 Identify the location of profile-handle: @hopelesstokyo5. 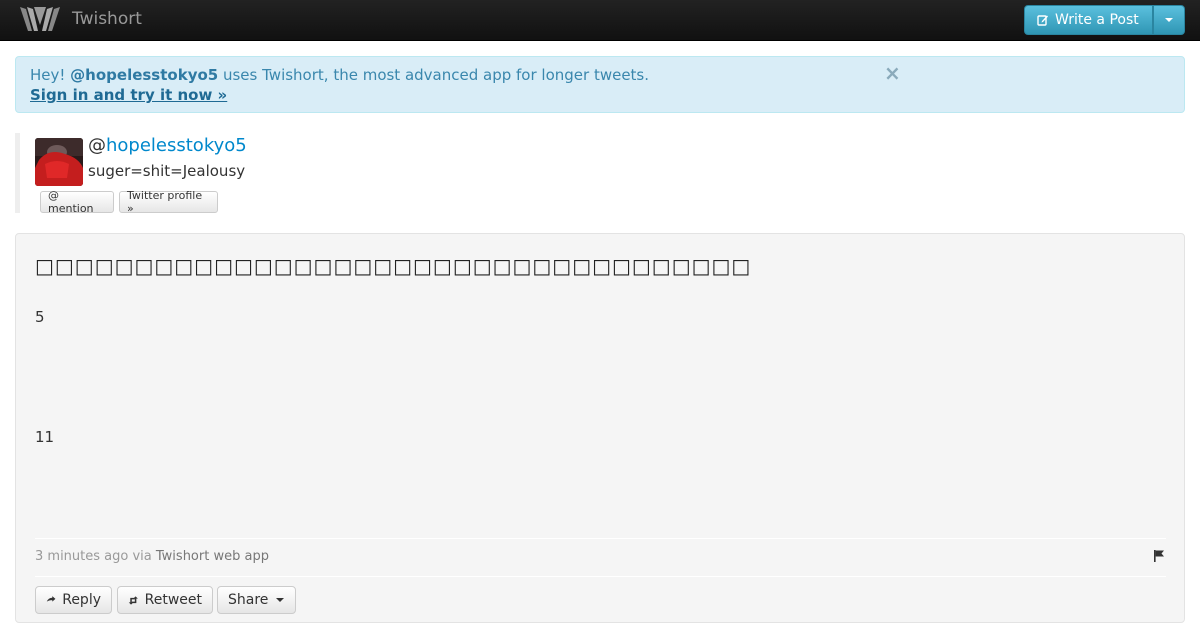
(167, 145).